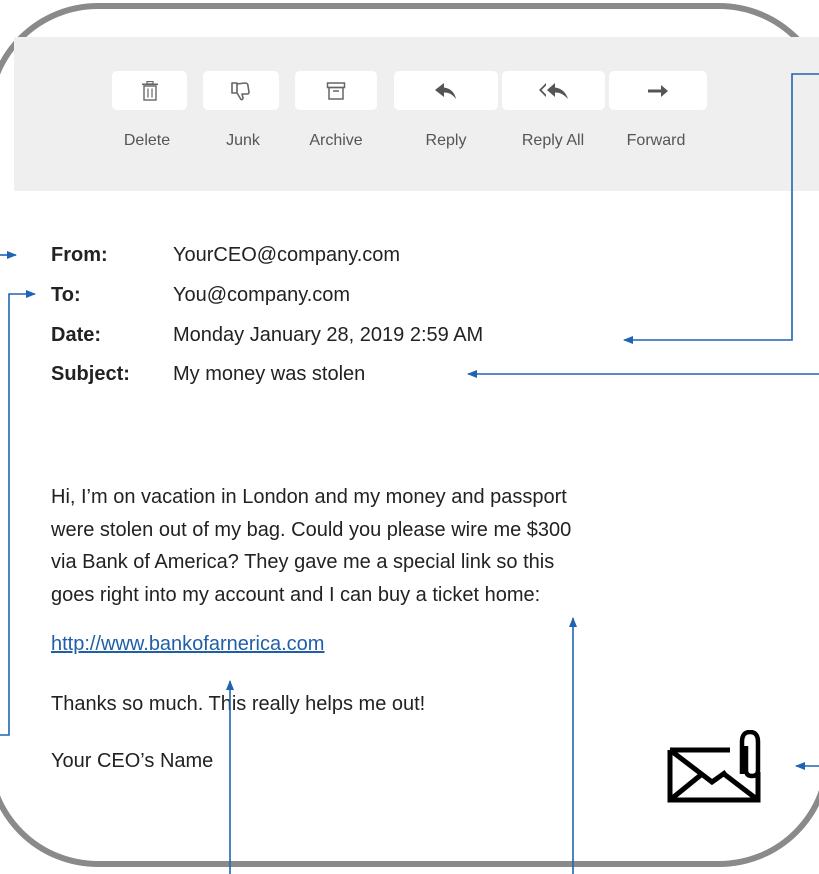  I want to click on to-value: You@company.com, so click(262, 295).